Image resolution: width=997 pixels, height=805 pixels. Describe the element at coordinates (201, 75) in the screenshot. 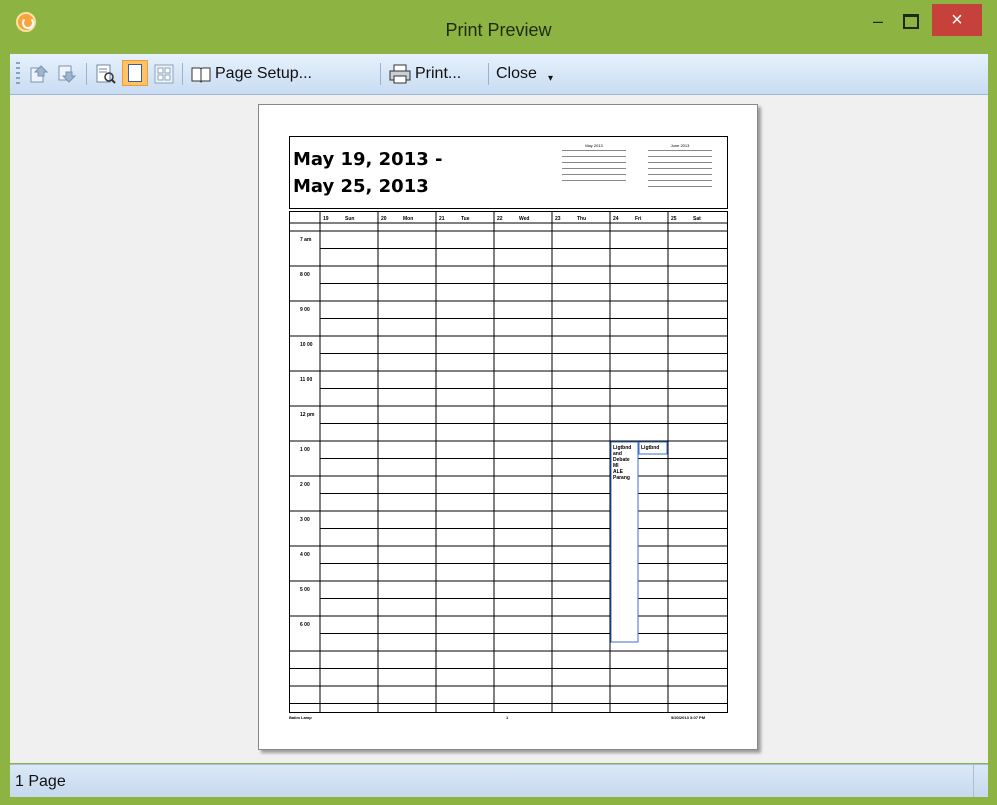

I see `book-icon` at that location.